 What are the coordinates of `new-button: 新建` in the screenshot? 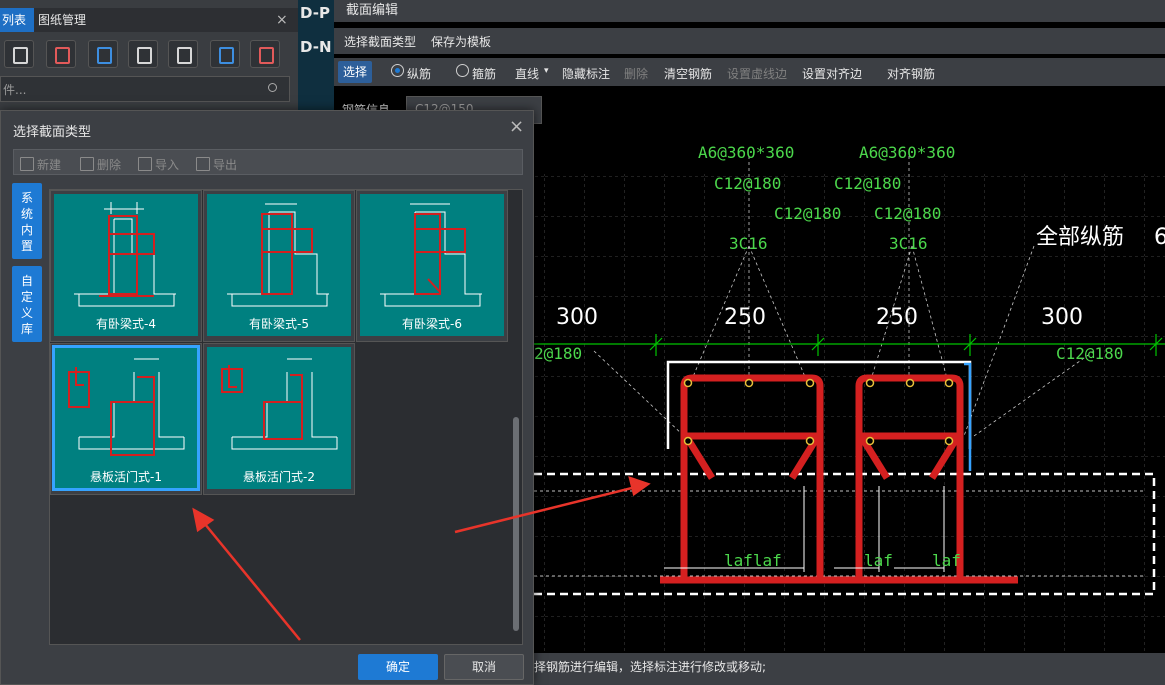 It's located at (40, 164).